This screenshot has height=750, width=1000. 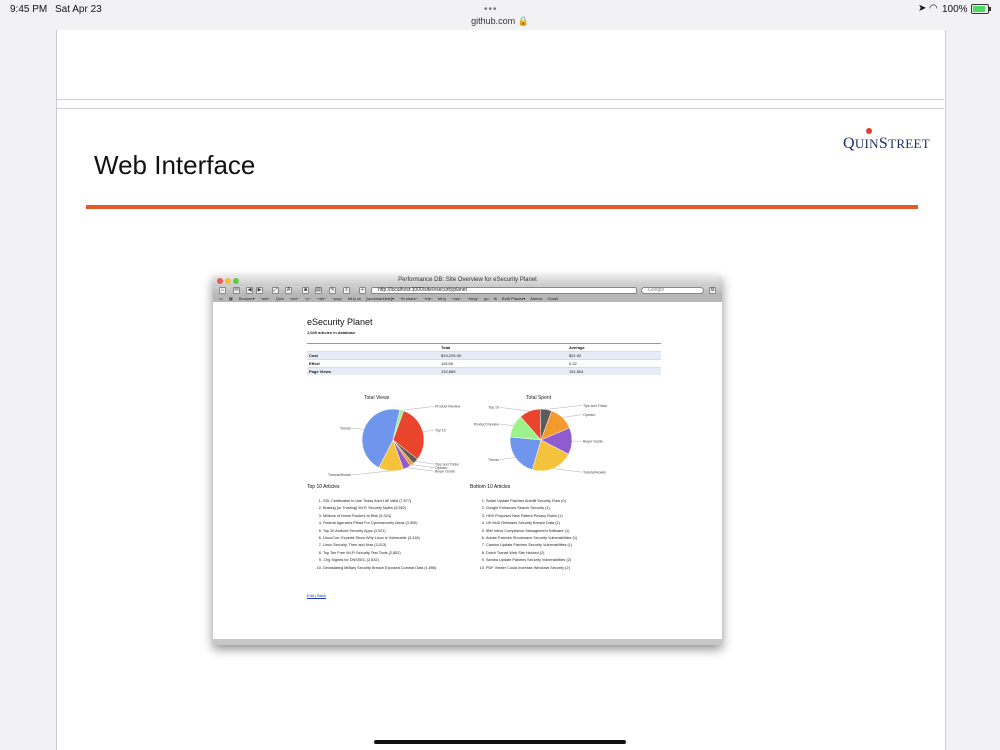 I want to click on total-cell: 119.50, so click(x=503, y=363).